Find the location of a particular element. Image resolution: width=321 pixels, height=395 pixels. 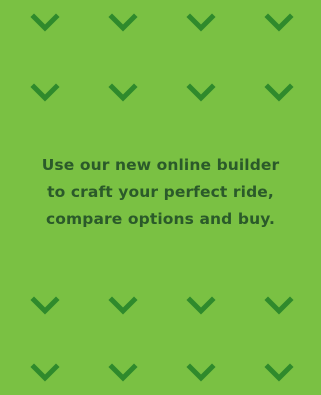

promo-message-line-3: compare options and buy. is located at coordinates (160, 219).